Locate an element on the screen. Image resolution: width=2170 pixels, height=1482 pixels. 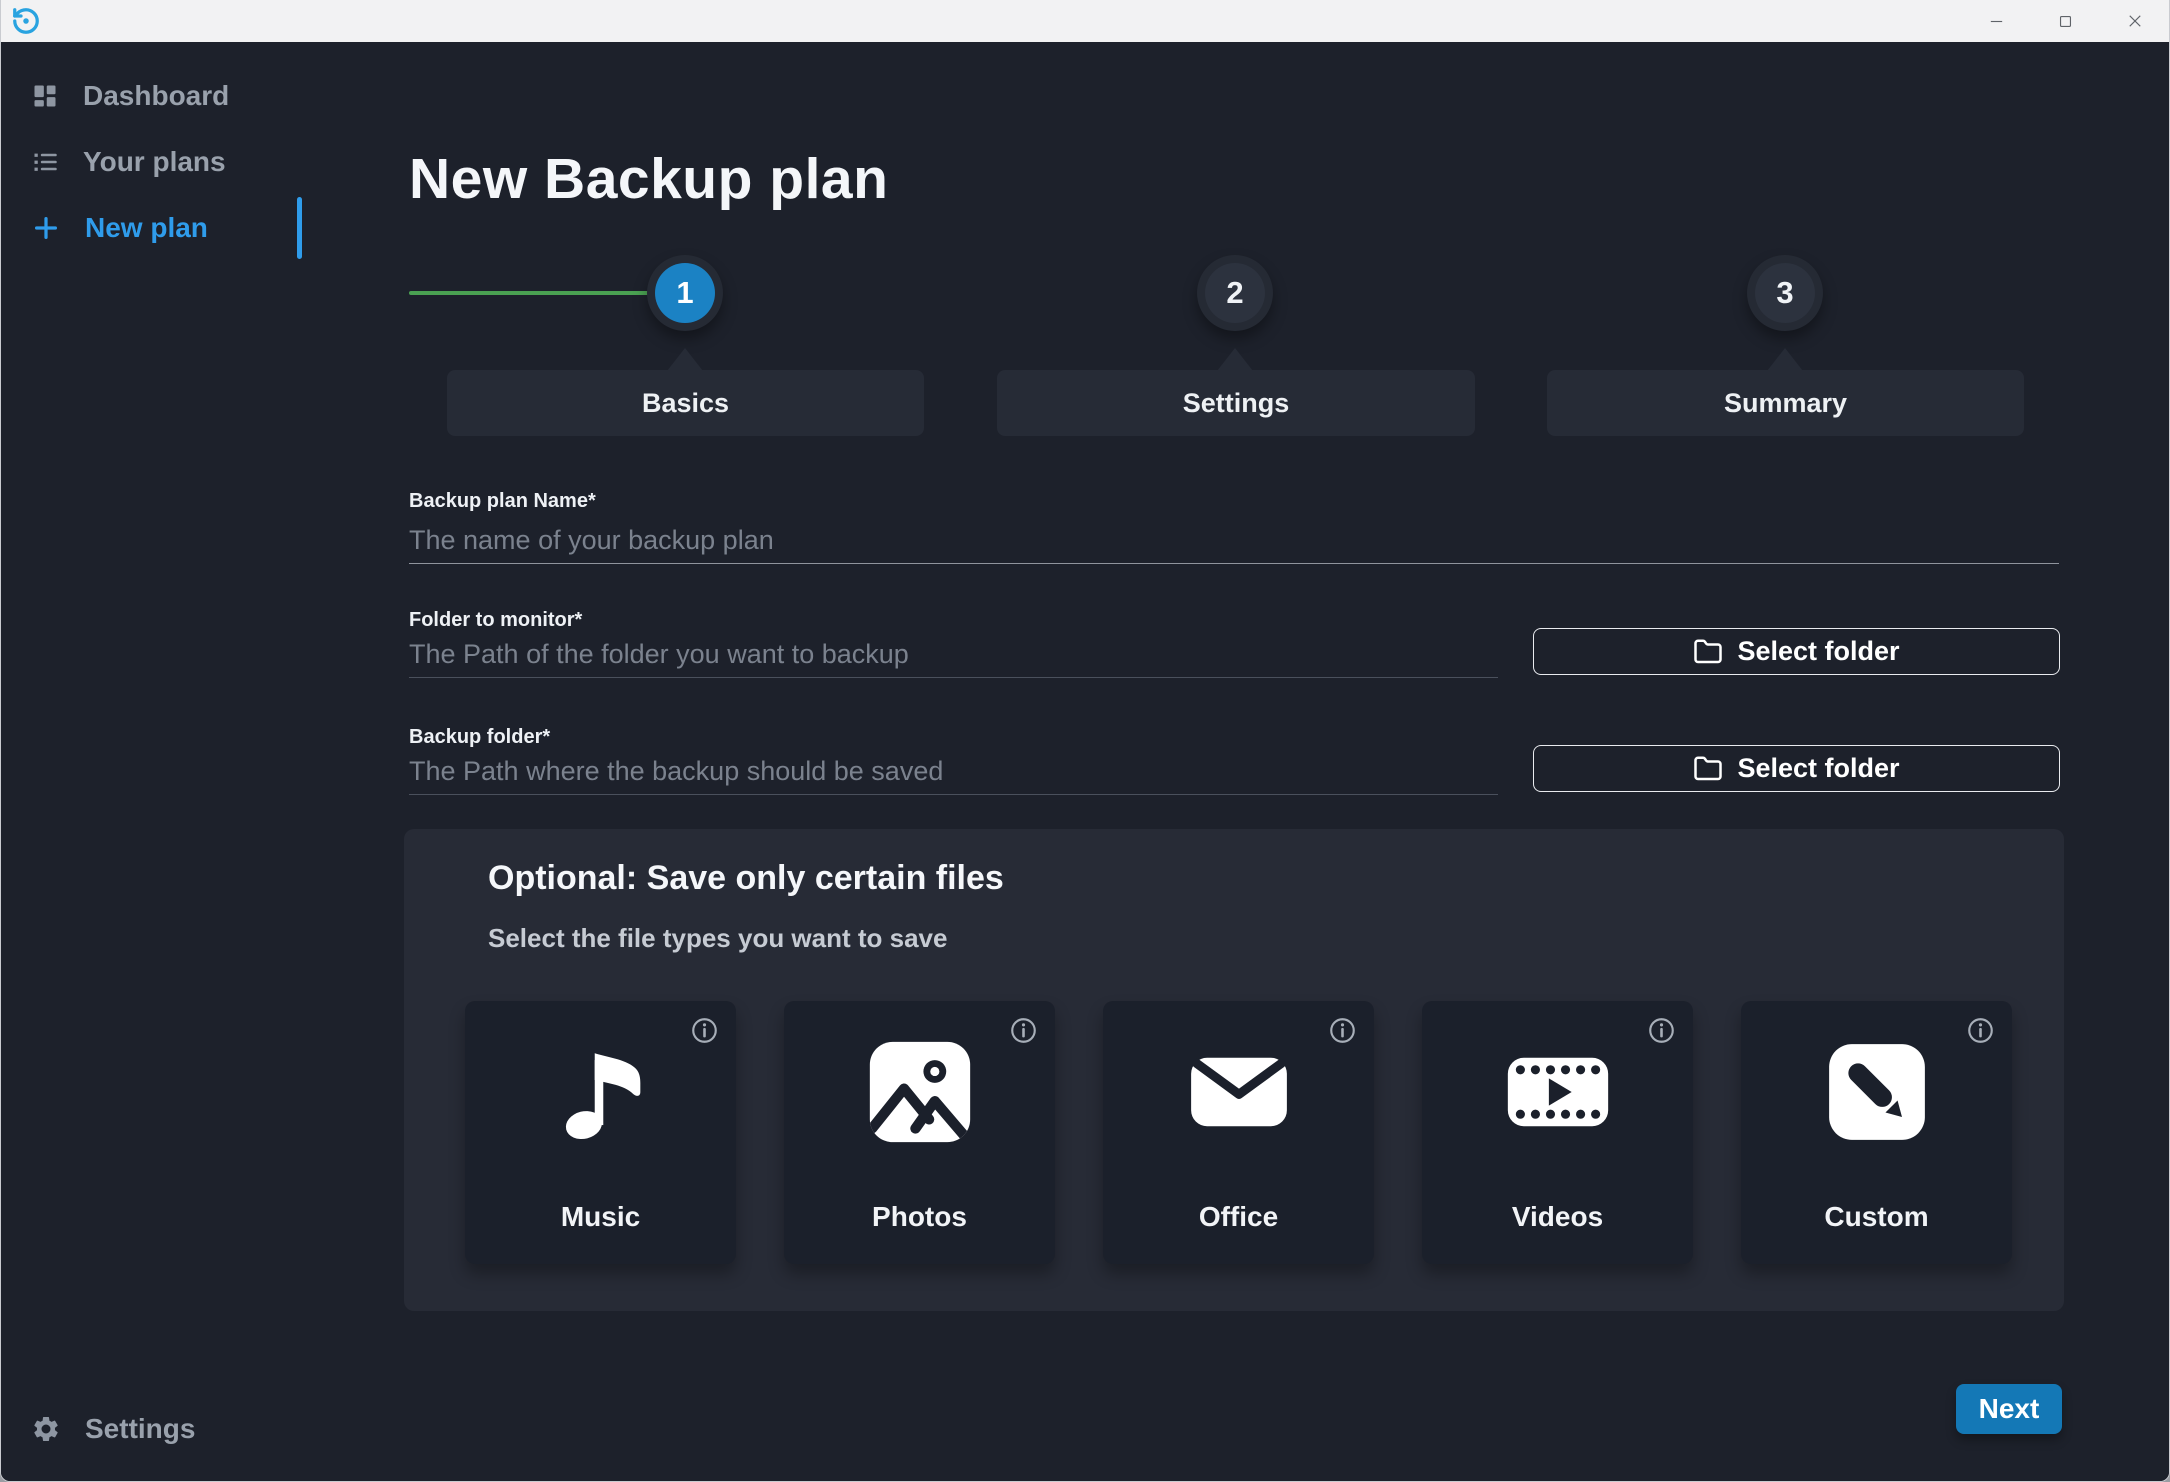
window-controls is located at coordinates (2065, 21).